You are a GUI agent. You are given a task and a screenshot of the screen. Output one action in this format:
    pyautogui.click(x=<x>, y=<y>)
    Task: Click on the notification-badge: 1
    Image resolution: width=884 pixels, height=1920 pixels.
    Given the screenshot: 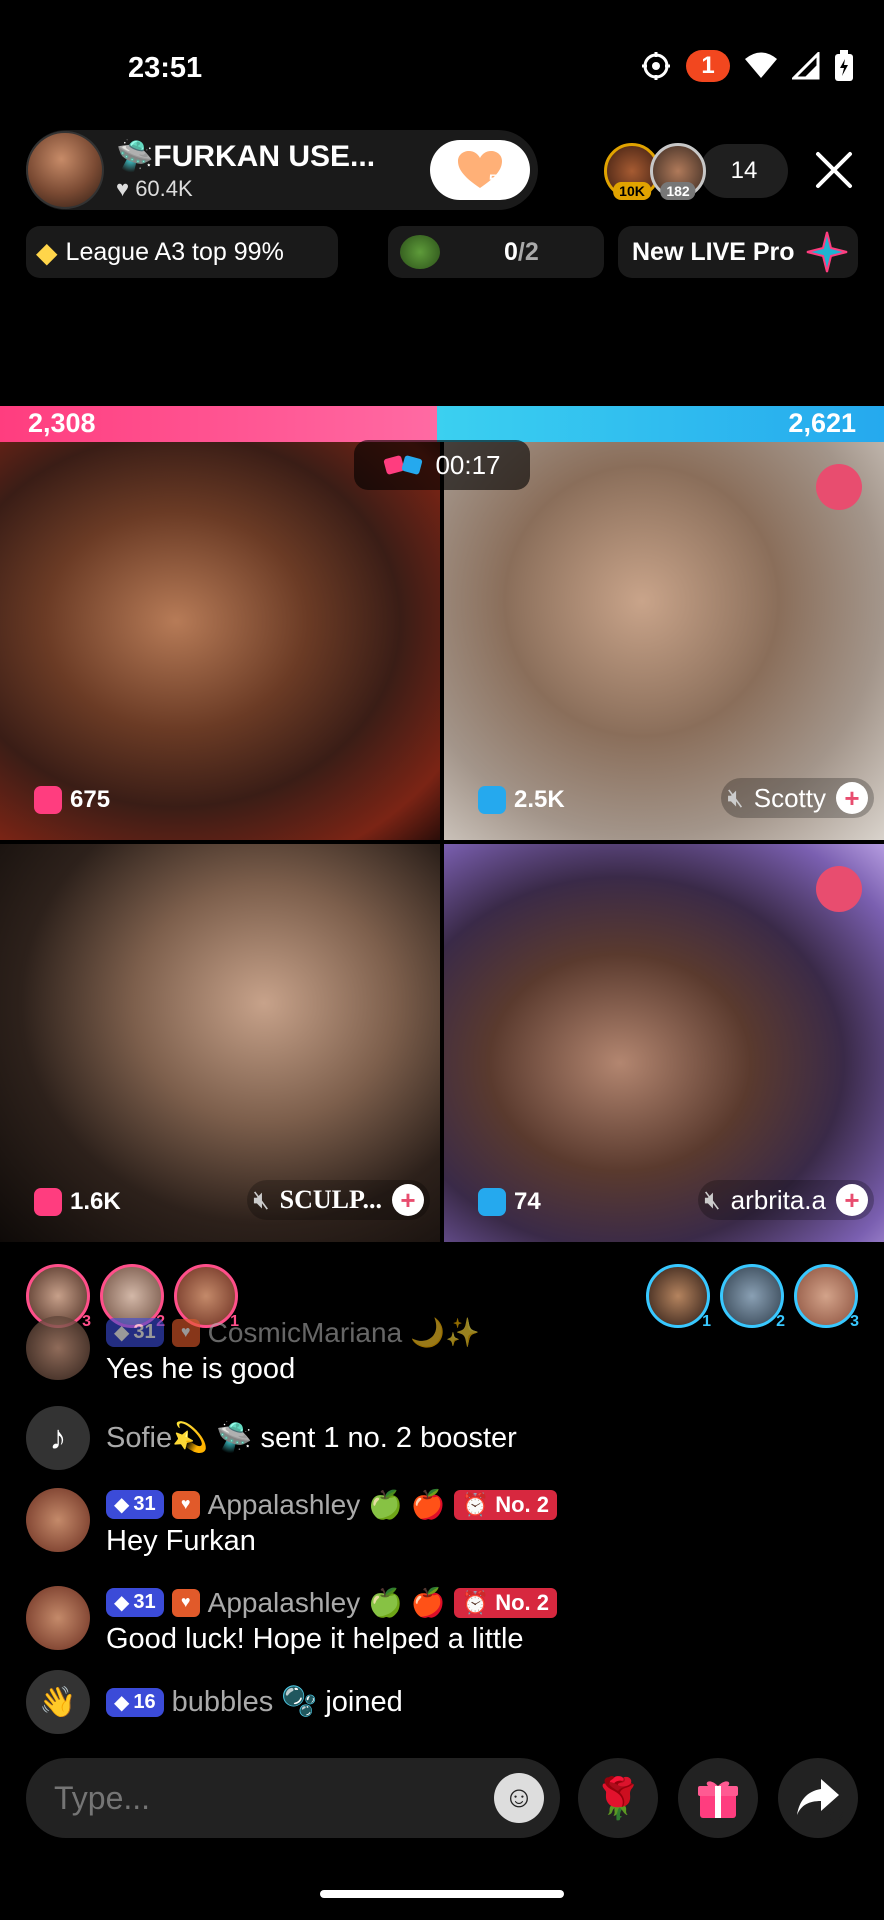 What is the action you would take?
    pyautogui.click(x=708, y=66)
    